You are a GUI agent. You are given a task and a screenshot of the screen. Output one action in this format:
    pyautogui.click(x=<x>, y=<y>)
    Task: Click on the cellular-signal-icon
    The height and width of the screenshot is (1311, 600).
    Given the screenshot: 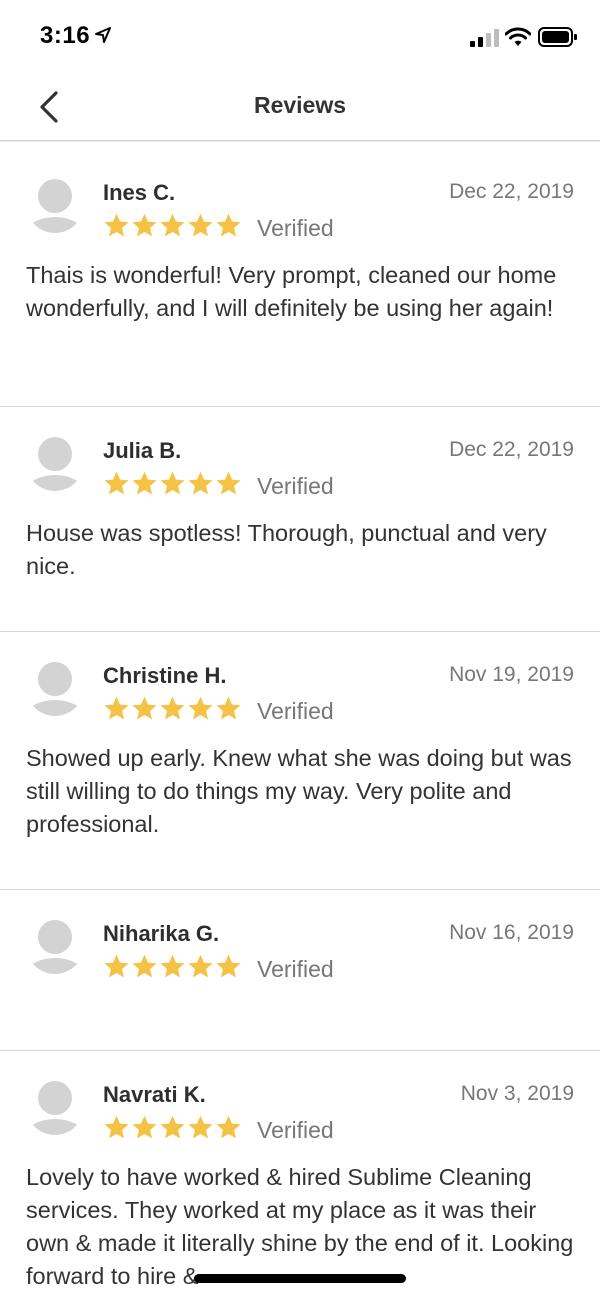 What is the action you would take?
    pyautogui.click(x=484, y=38)
    